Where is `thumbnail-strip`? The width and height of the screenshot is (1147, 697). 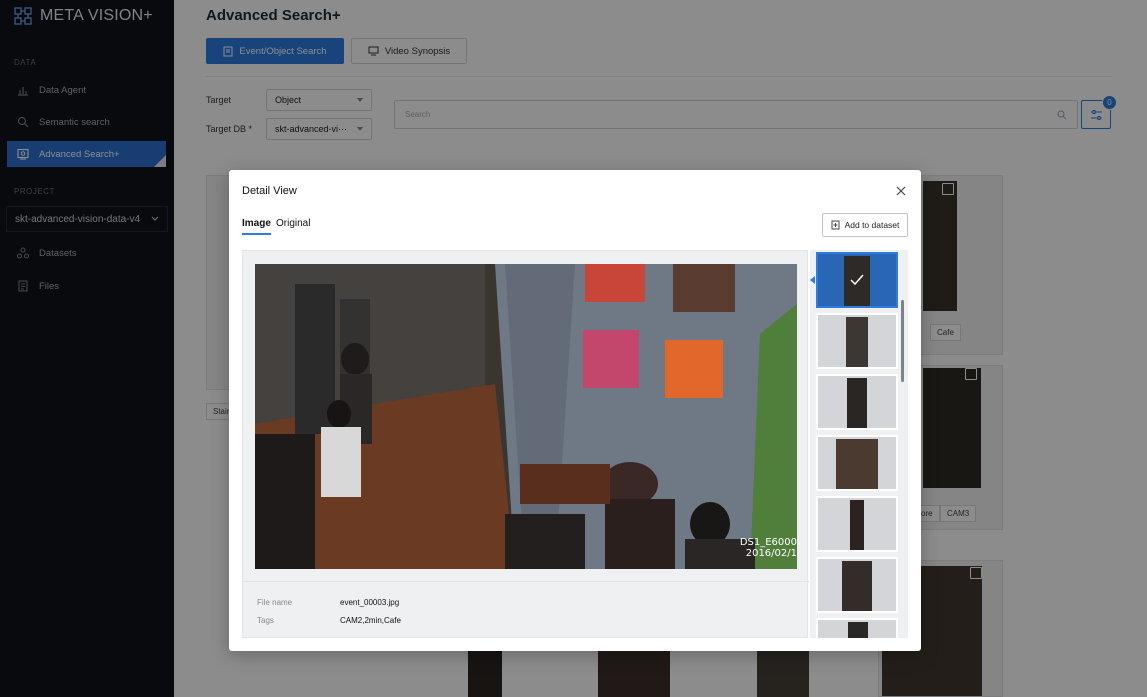
thumbnail-strip is located at coordinates (859, 444).